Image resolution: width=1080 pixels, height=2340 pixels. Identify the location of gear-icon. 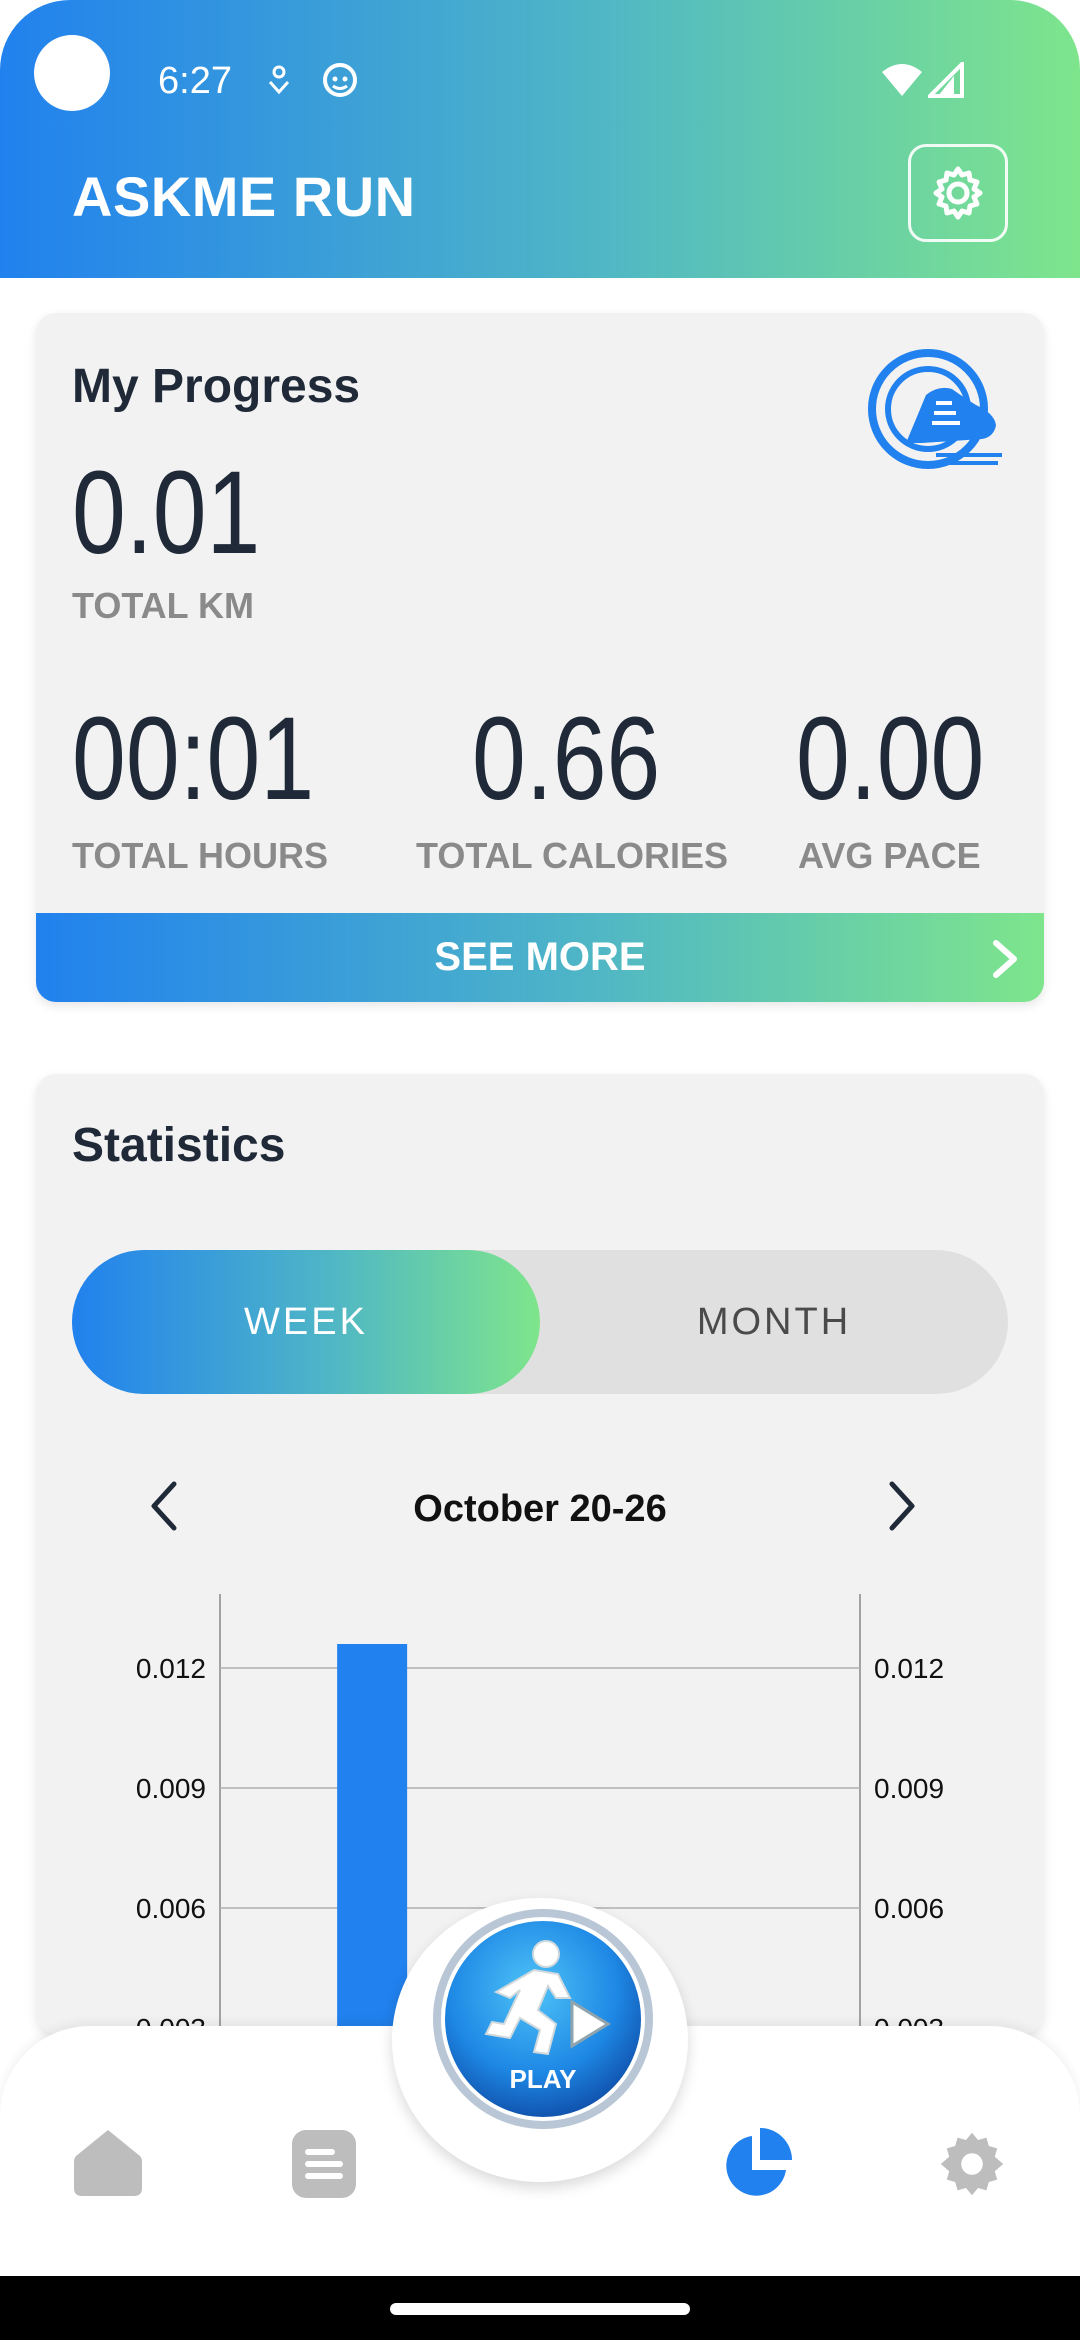
(958, 193).